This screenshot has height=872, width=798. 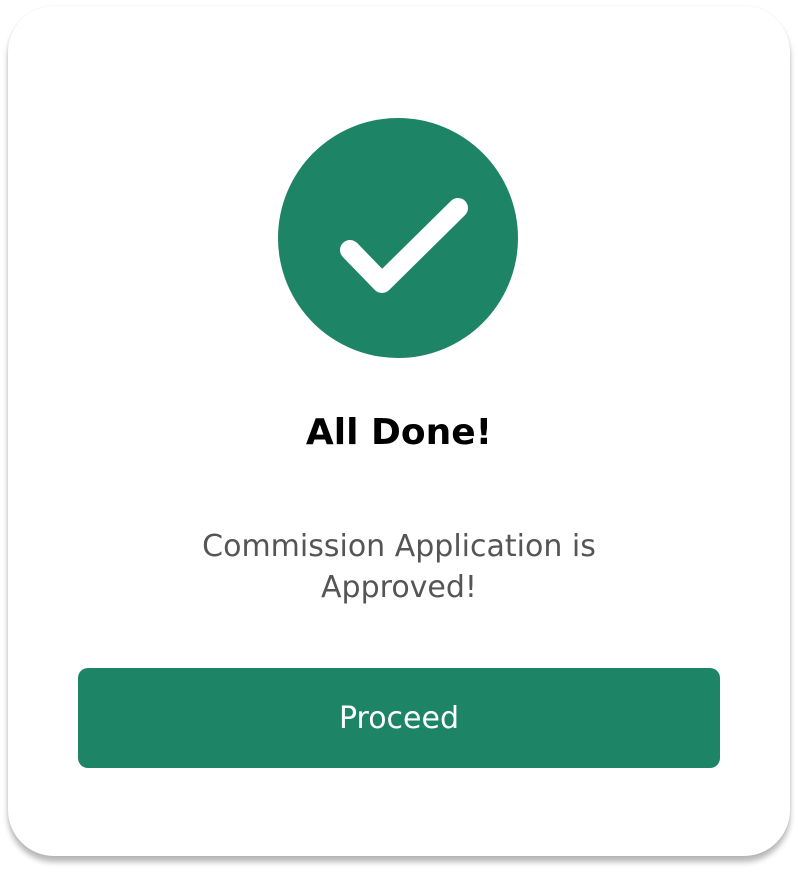 I want to click on dialog-message: Commission Application is Approved!, so click(x=399, y=567).